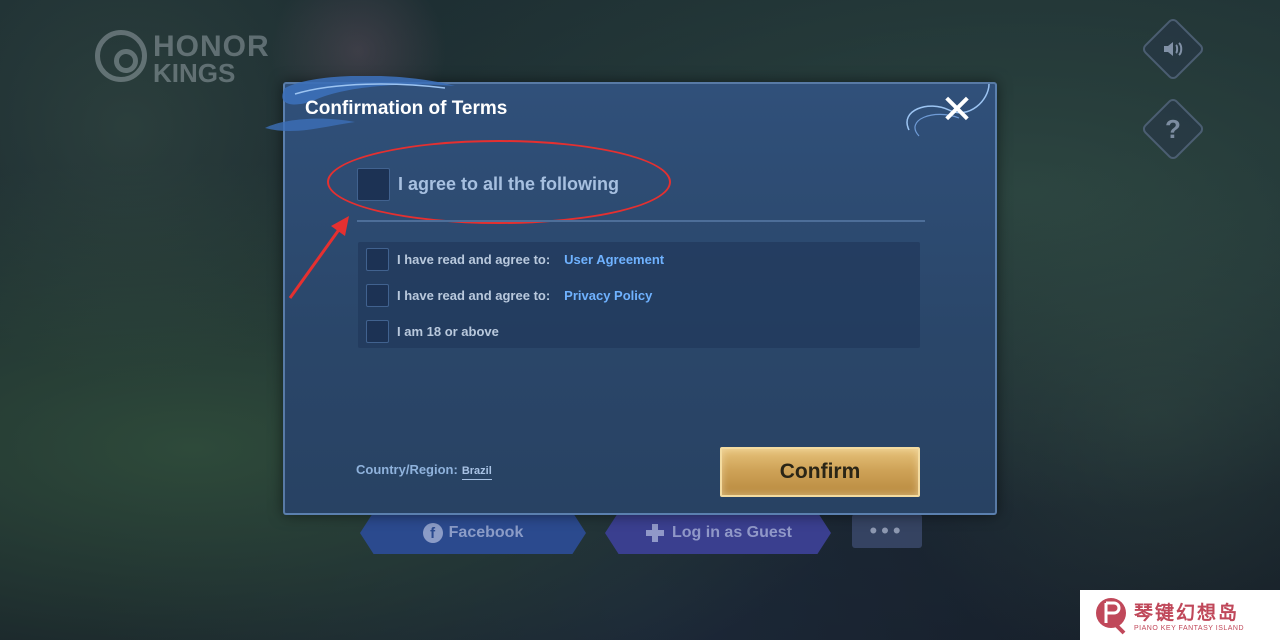 This screenshot has width=1280, height=640. I want to click on guest-login-button: Log in as Guest, so click(718, 533).